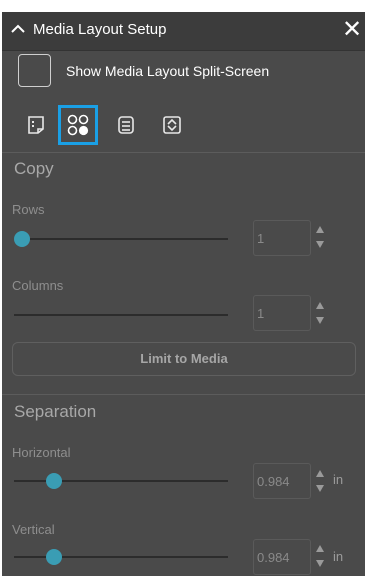 The image size is (365, 576). Describe the element at coordinates (320, 229) in the screenshot. I see `rows-increment-icon` at that location.